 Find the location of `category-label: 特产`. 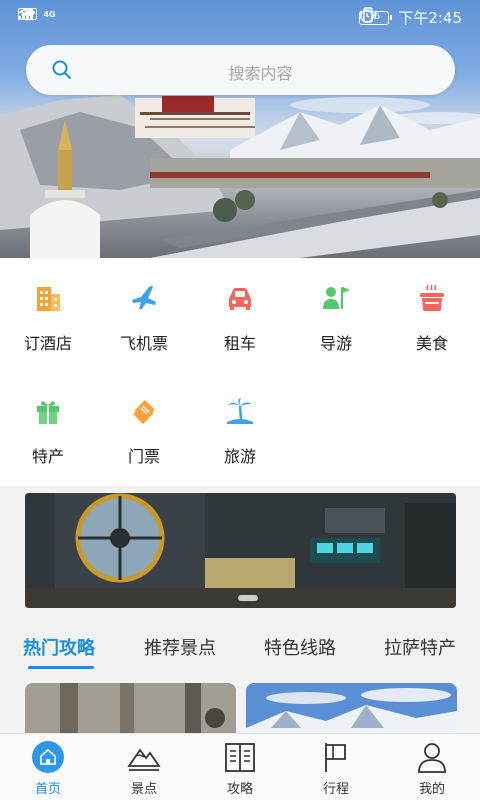

category-label: 特产 is located at coordinates (47, 456).